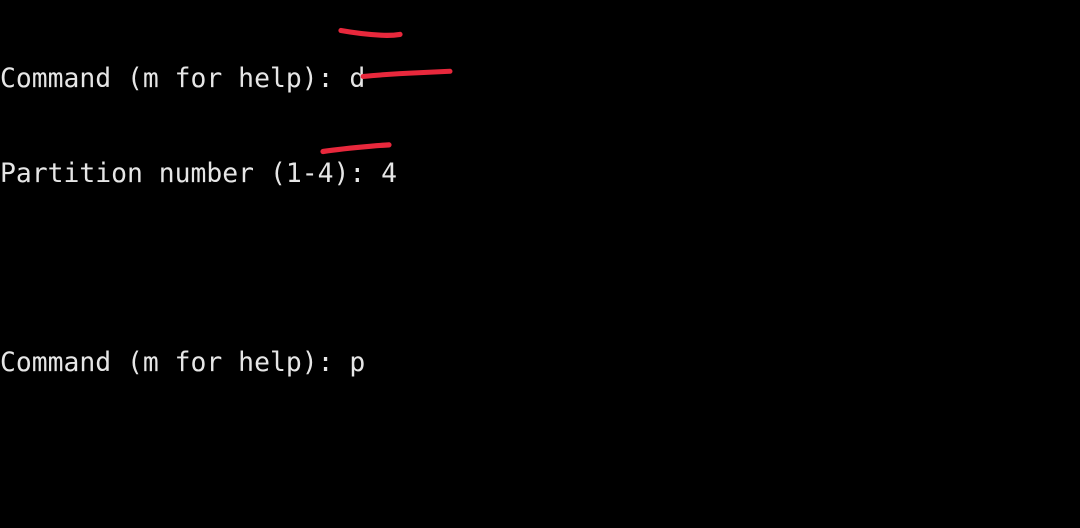 The image size is (1080, 528). I want to click on terminal-line-partition-number: Partition number (1-4): 4, so click(198, 173).